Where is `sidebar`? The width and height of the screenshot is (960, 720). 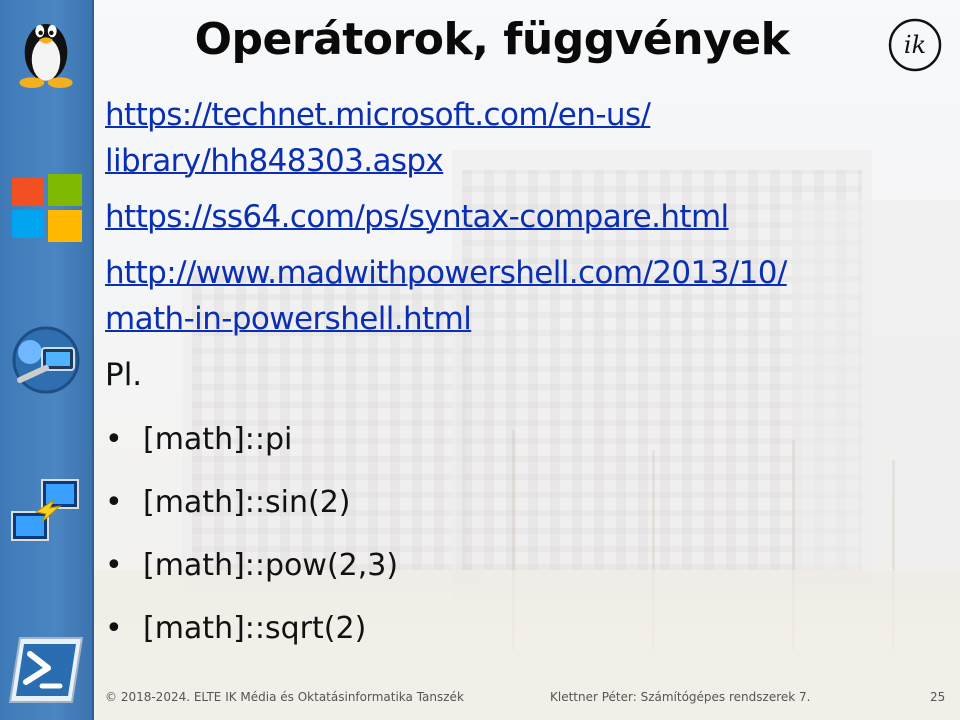 sidebar is located at coordinates (47, 360).